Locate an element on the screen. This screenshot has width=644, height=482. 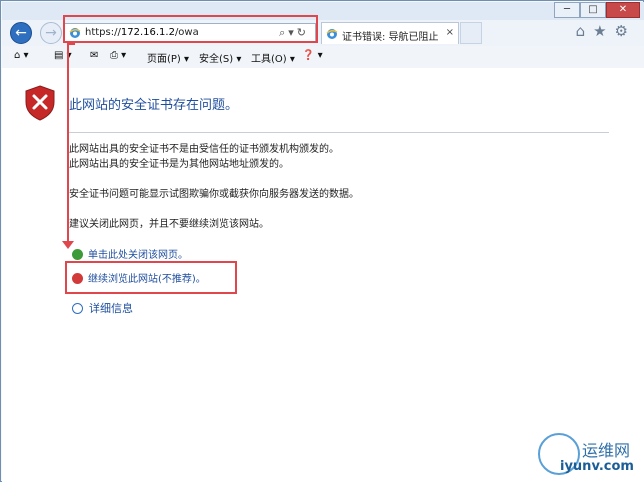
help-menu: ❓ ▾ is located at coordinates (312, 55).